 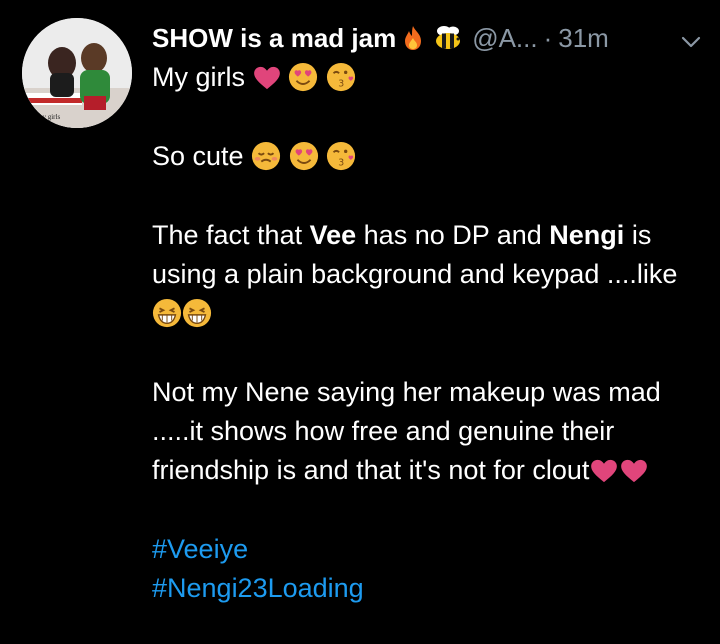 What do you see at coordinates (427, 588) in the screenshot?
I see `hashtag-nengi23loading: #Nengi23Loading` at bounding box center [427, 588].